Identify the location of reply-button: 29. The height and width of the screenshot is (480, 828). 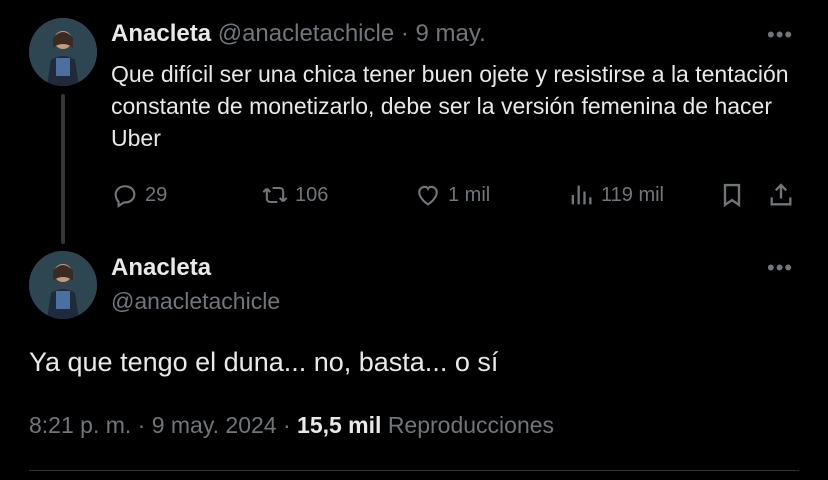
(139, 195).